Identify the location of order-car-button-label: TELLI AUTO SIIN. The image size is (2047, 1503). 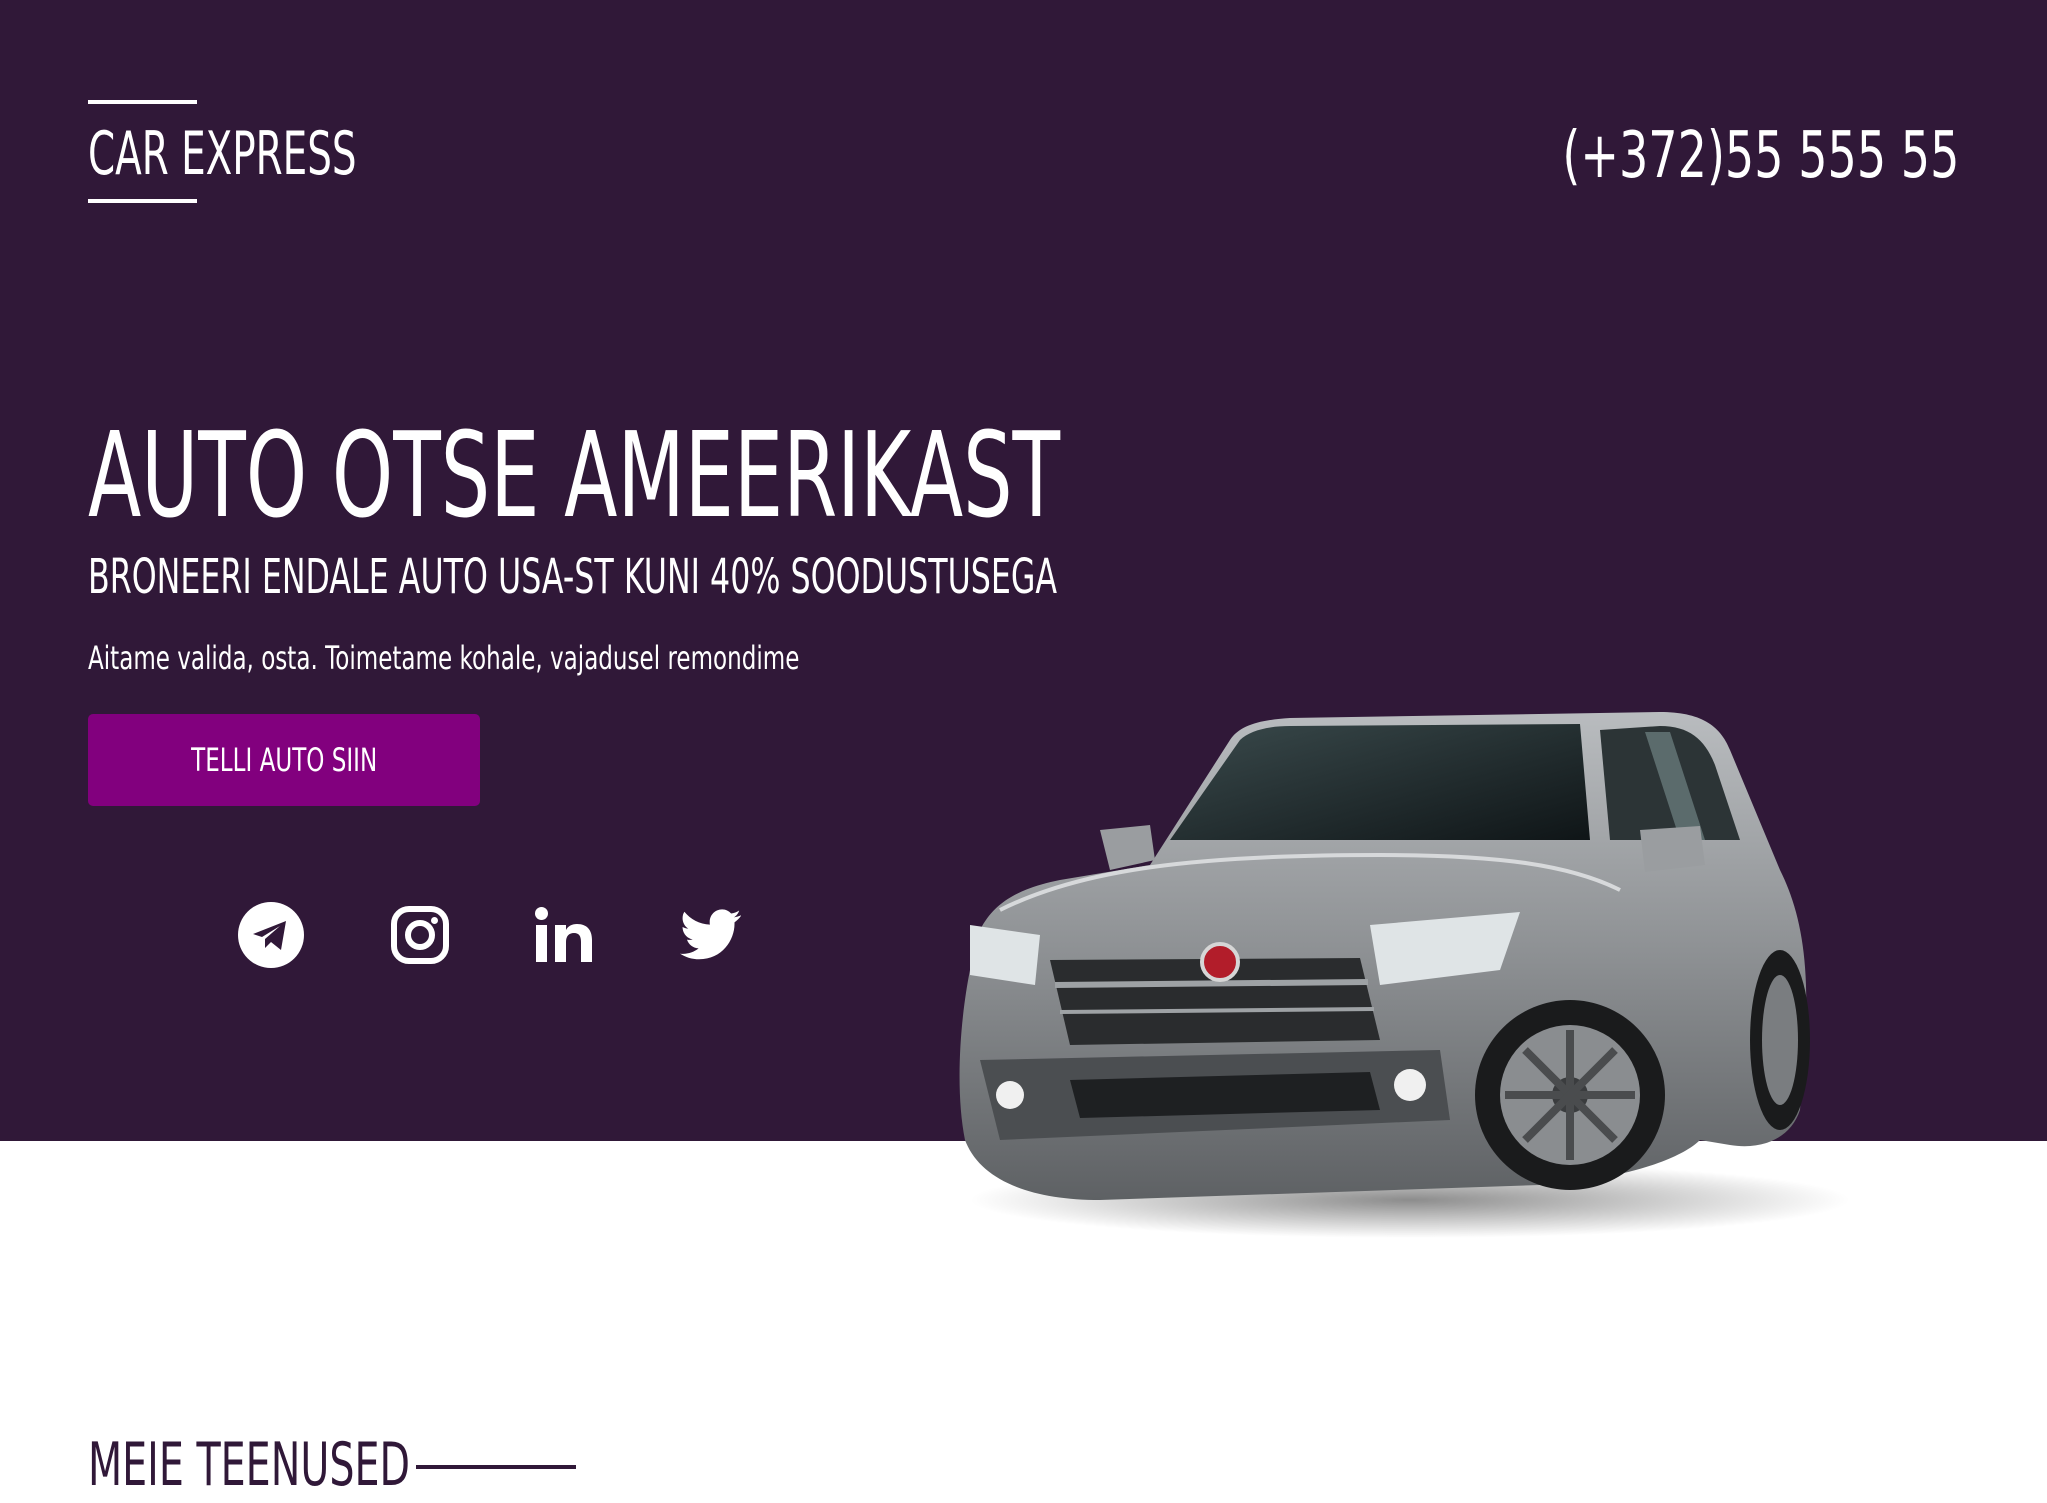
(284, 760).